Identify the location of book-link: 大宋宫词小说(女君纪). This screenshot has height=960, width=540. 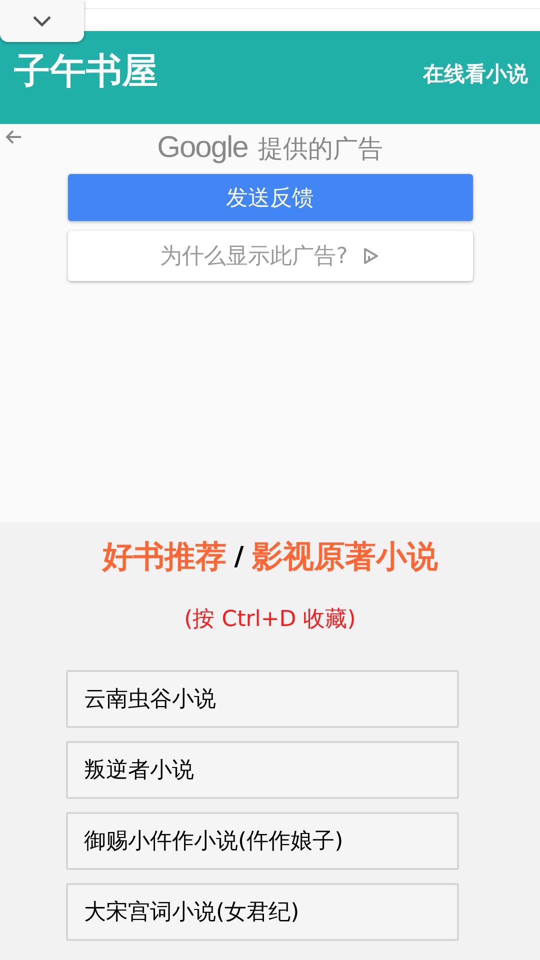
(262, 912).